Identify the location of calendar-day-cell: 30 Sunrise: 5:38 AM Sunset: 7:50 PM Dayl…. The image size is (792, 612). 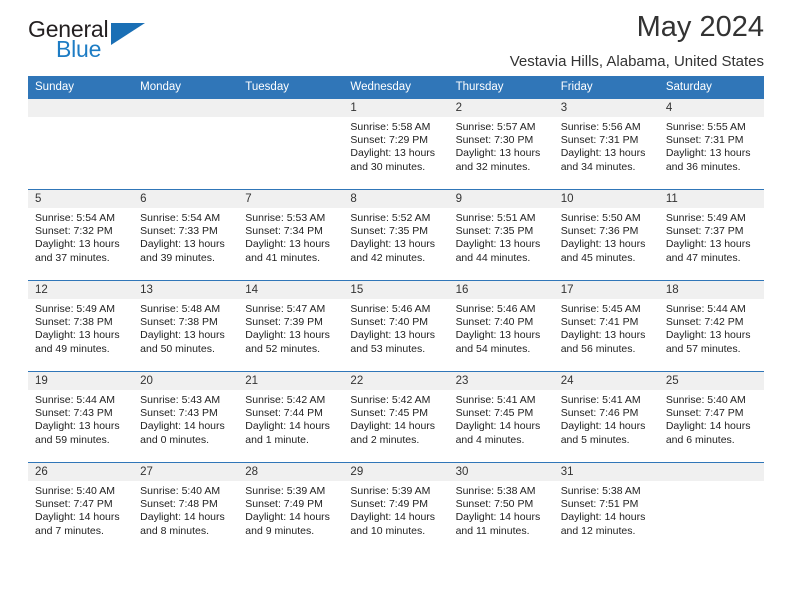
(501, 507).